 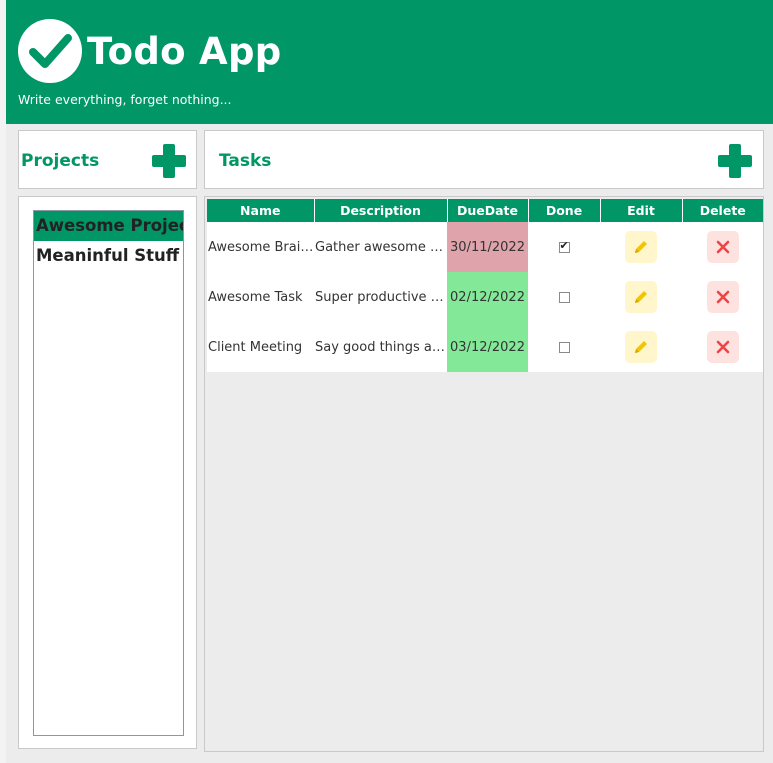 What do you see at coordinates (735, 161) in the screenshot?
I see `add-task-button` at bounding box center [735, 161].